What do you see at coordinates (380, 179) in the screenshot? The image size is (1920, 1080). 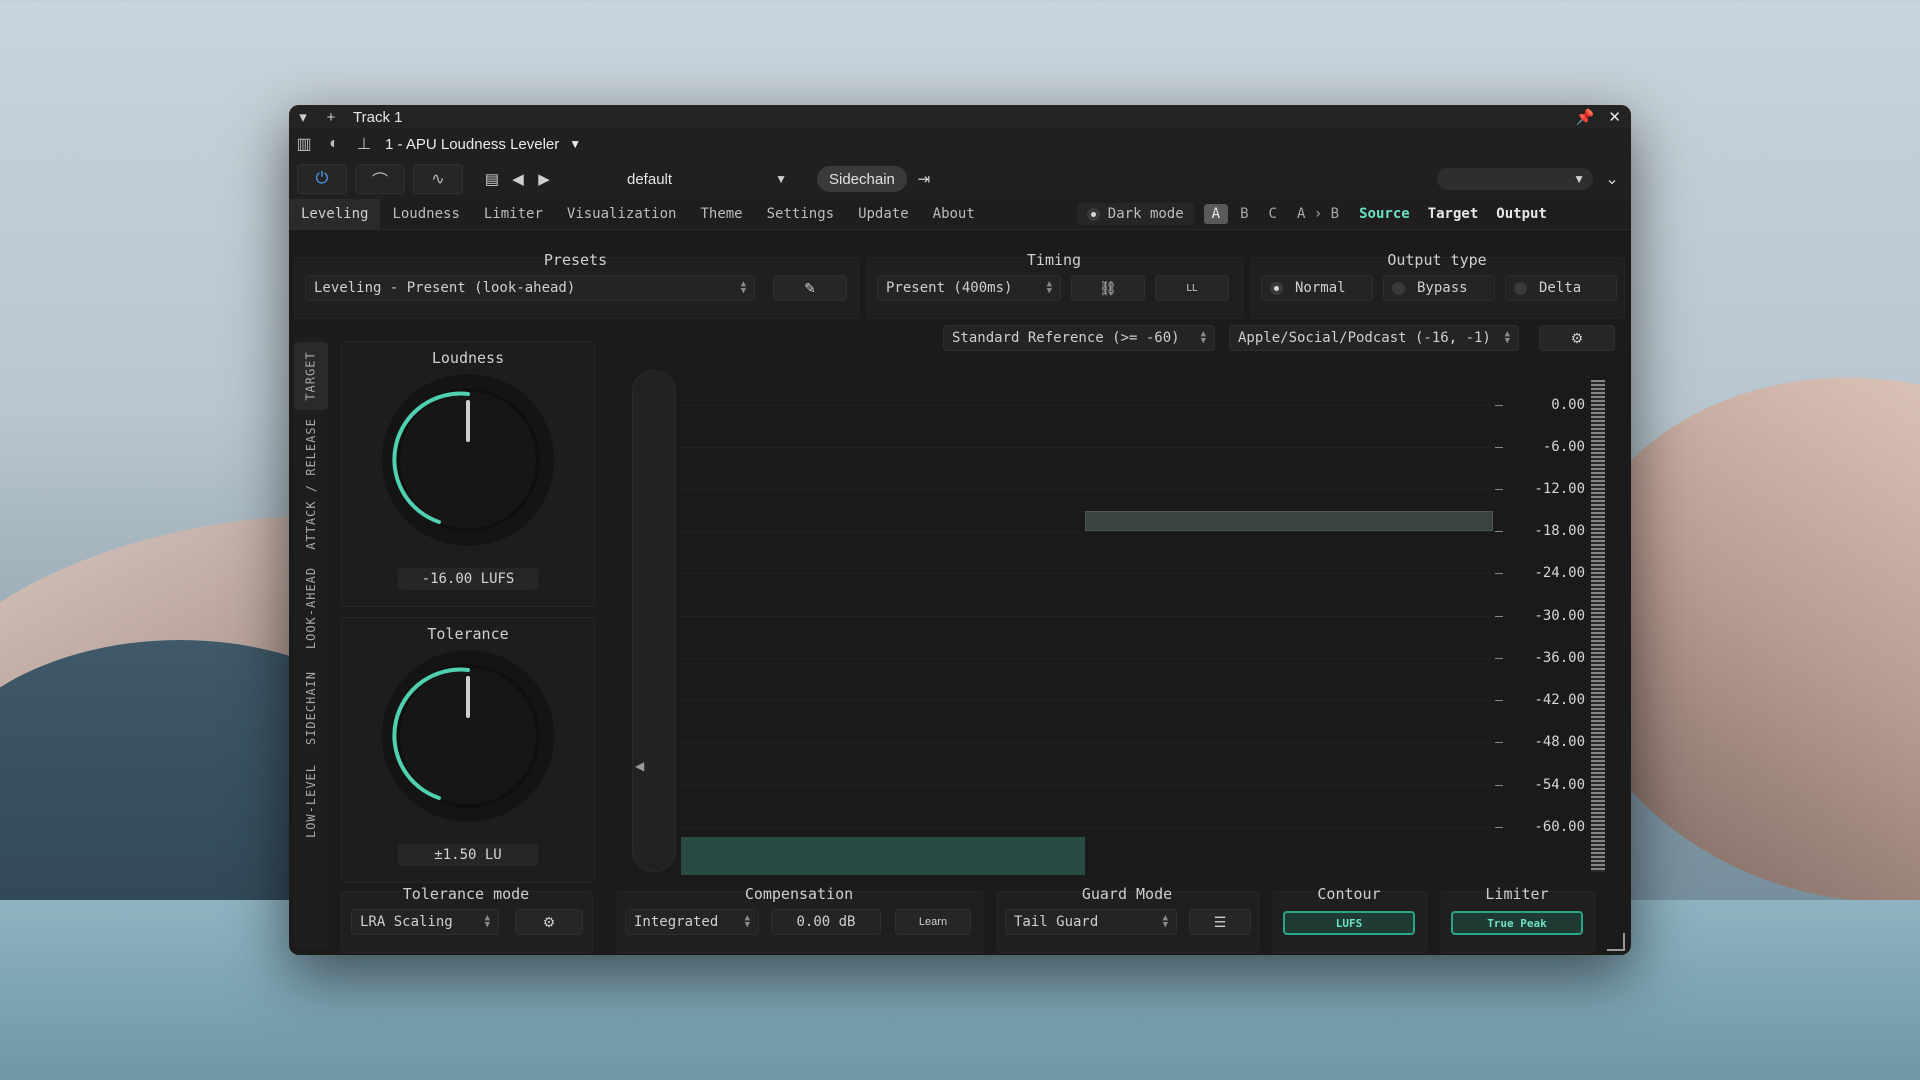 I see `curve-button: ⌒` at bounding box center [380, 179].